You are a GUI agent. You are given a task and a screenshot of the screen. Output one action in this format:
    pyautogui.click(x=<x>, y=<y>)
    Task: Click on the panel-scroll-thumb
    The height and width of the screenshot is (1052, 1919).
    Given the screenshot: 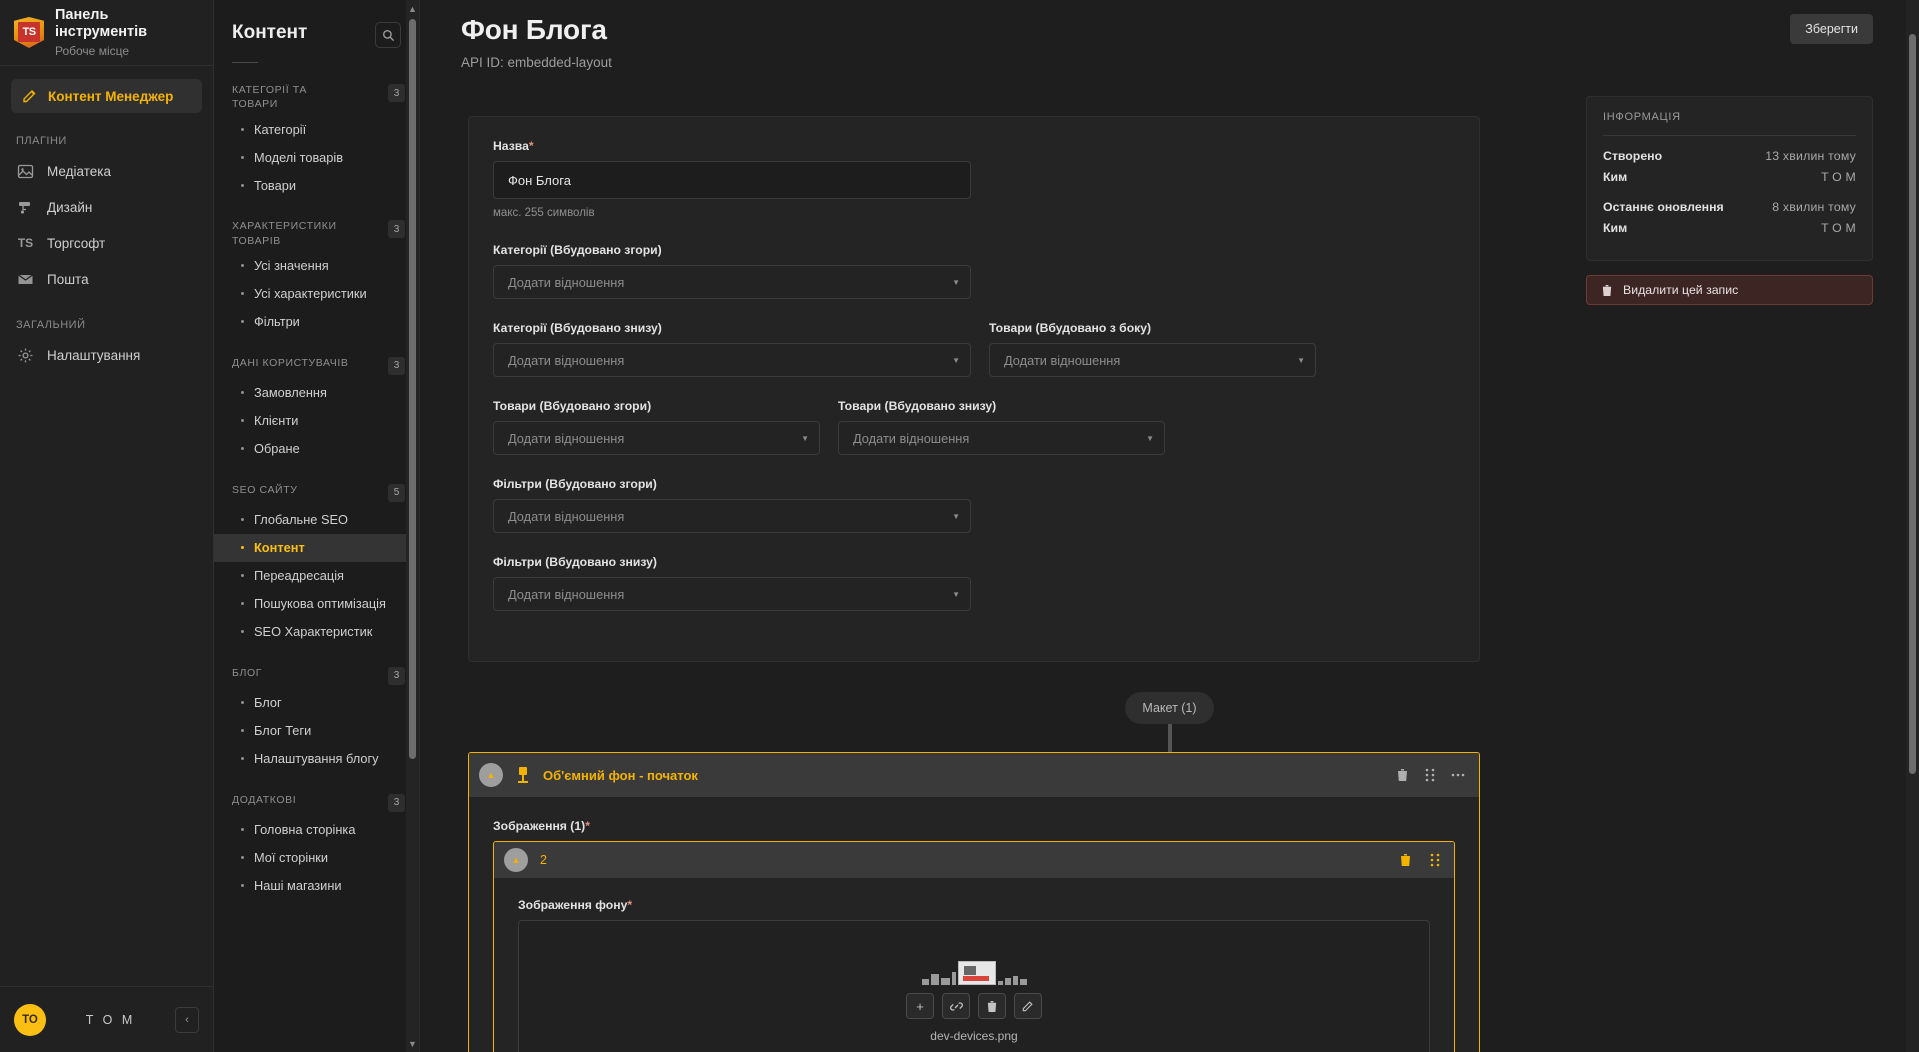 What is the action you would take?
    pyautogui.click(x=412, y=389)
    